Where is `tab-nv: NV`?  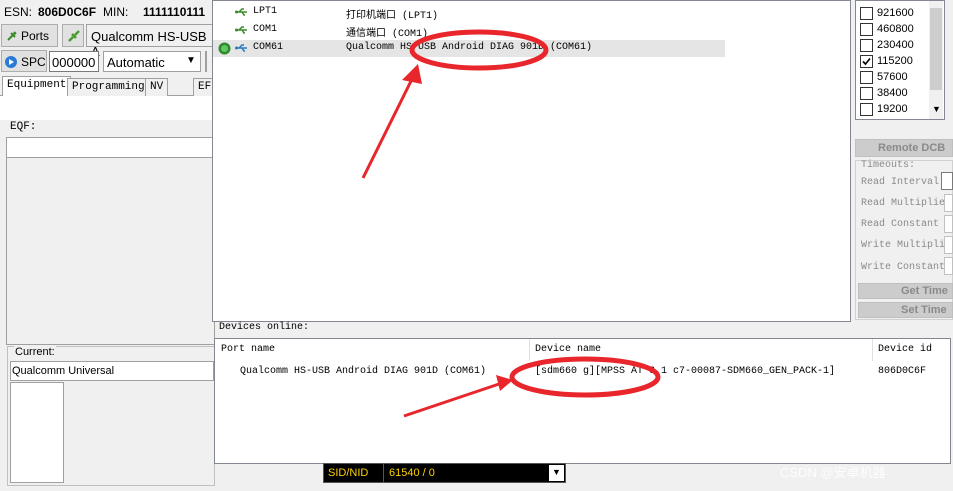
tab-nv: NV is located at coordinates (157, 87).